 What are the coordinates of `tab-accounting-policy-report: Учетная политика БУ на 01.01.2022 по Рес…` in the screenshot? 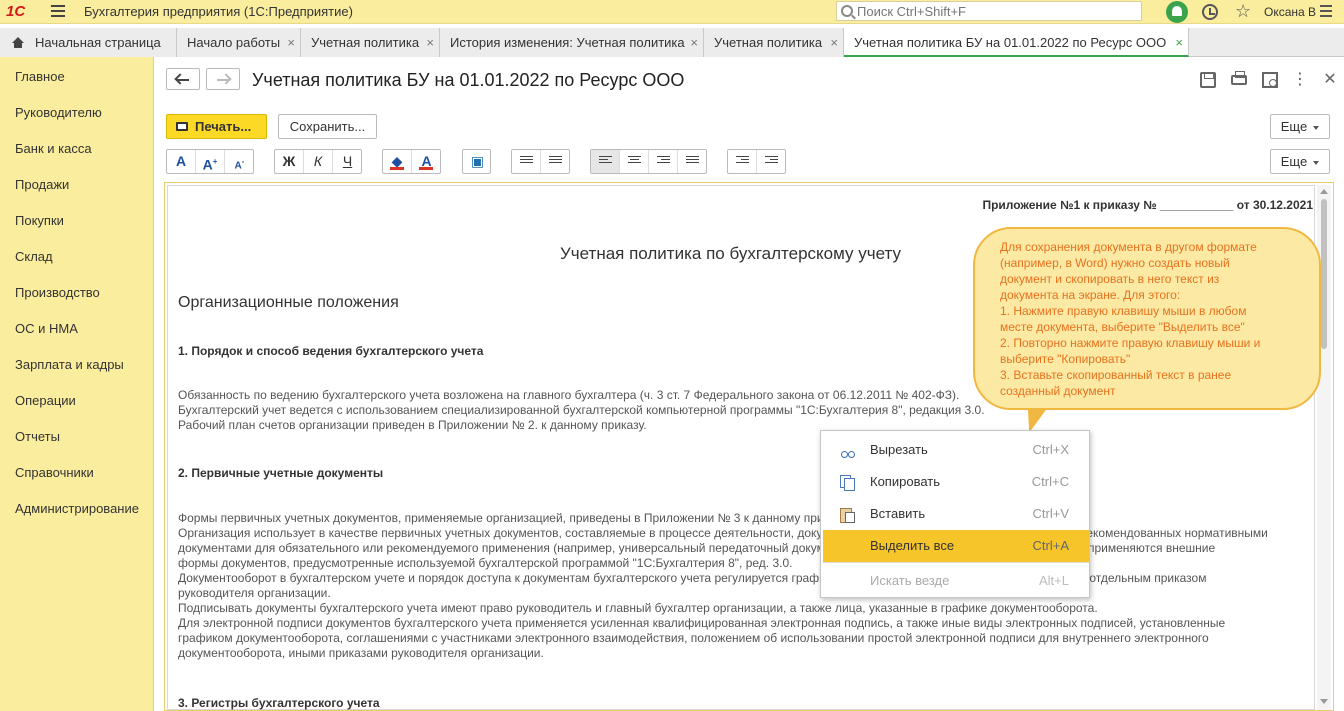 It's located at (1016, 42).